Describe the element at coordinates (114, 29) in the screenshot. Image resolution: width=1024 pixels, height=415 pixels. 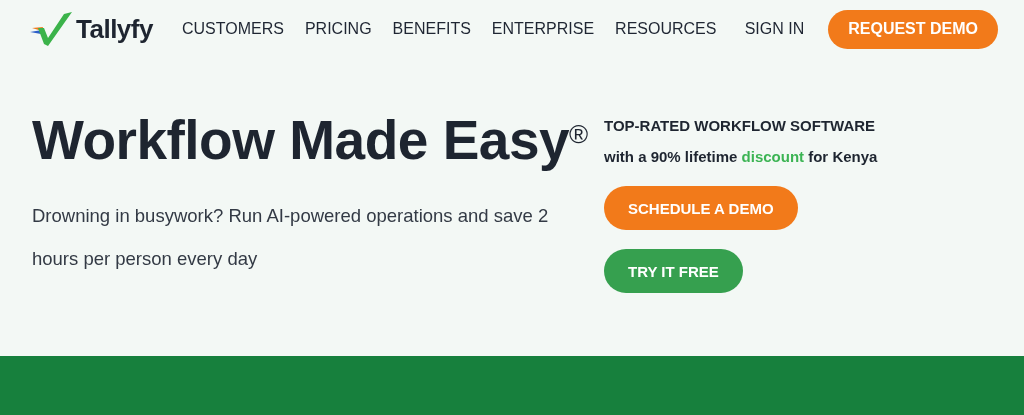
I see `logo-text: Tallyfy` at that location.